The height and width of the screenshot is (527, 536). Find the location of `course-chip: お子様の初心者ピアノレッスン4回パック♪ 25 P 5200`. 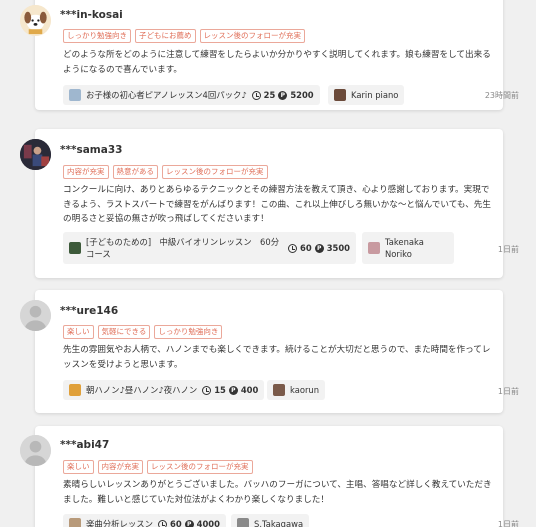

course-chip: お子様の初心者ピアノレッスン4回パック♪ 25 P 5200 is located at coordinates (191, 95).